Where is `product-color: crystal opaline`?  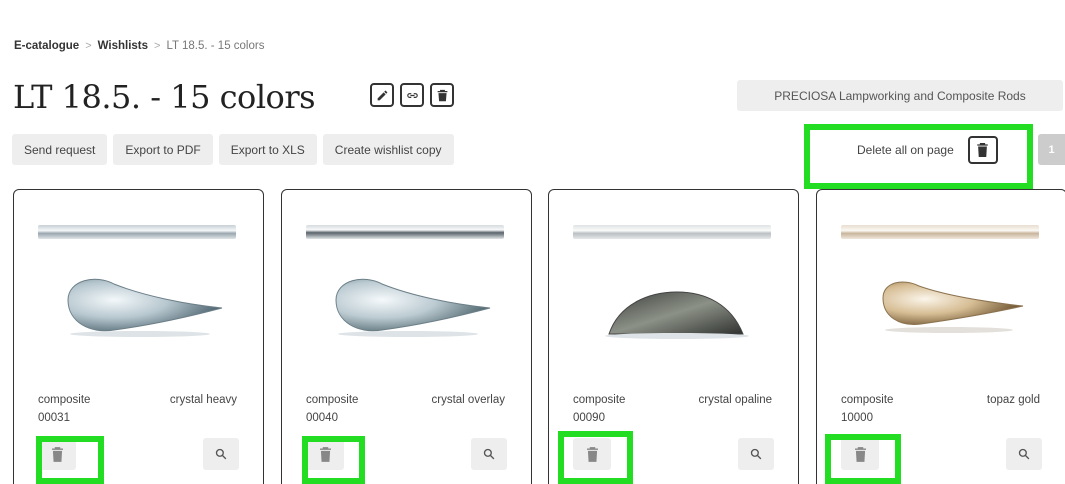 product-color: crystal opaline is located at coordinates (735, 400).